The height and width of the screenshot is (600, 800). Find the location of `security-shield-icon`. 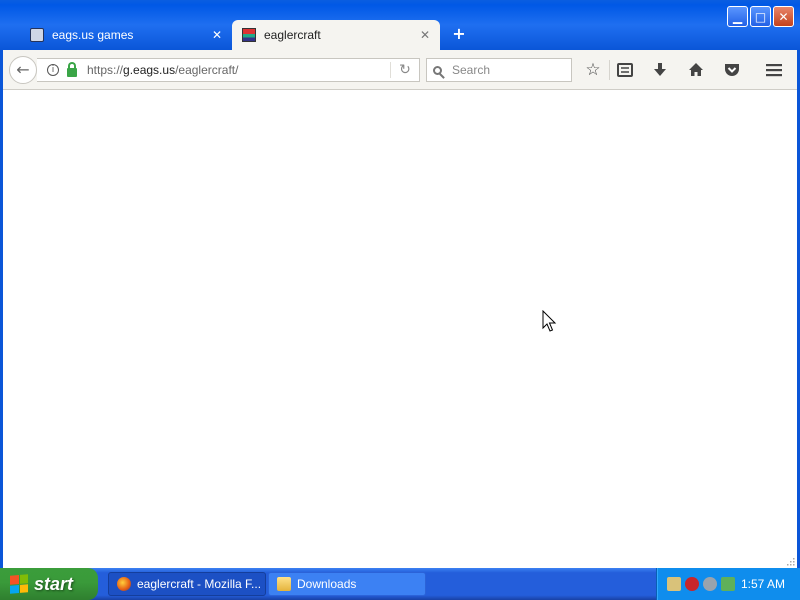

security-shield-icon is located at coordinates (692, 584).